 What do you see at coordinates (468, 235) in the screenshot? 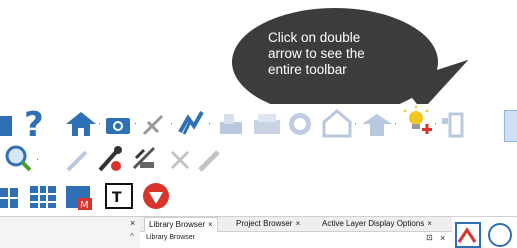
I see `elevation-icon` at bounding box center [468, 235].